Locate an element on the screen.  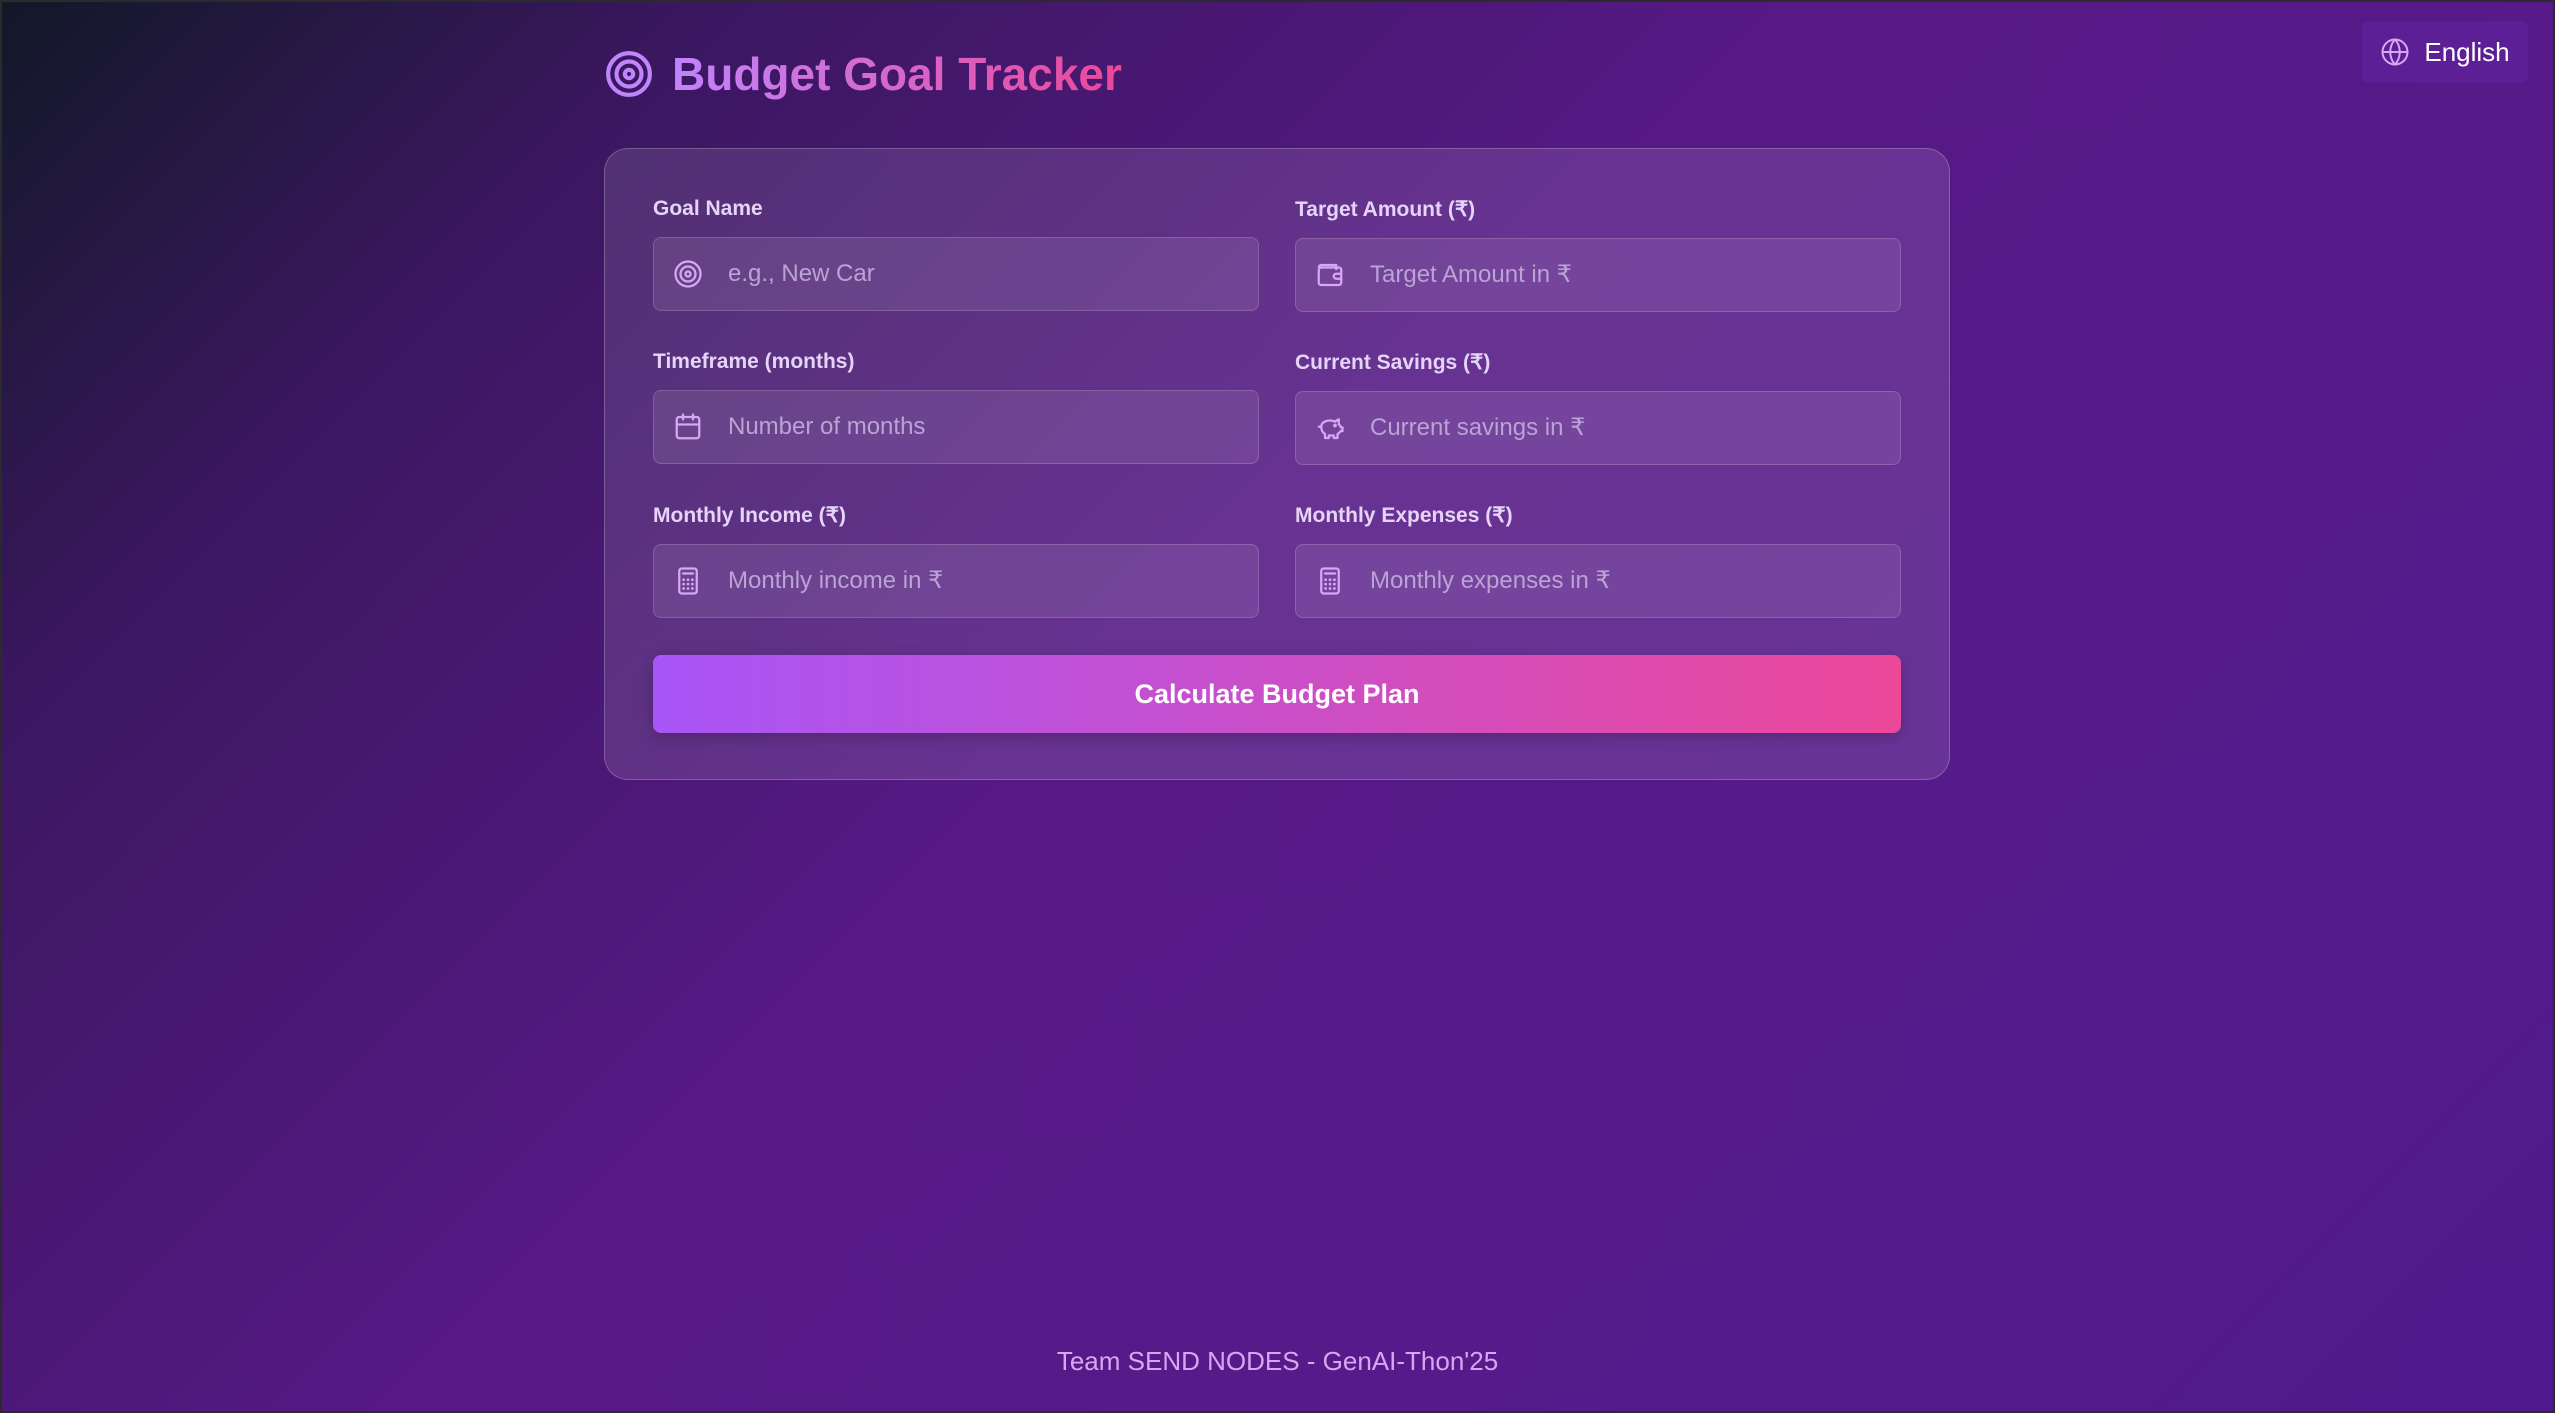
page-header: Budget Goal Tracker is located at coordinates (863, 74).